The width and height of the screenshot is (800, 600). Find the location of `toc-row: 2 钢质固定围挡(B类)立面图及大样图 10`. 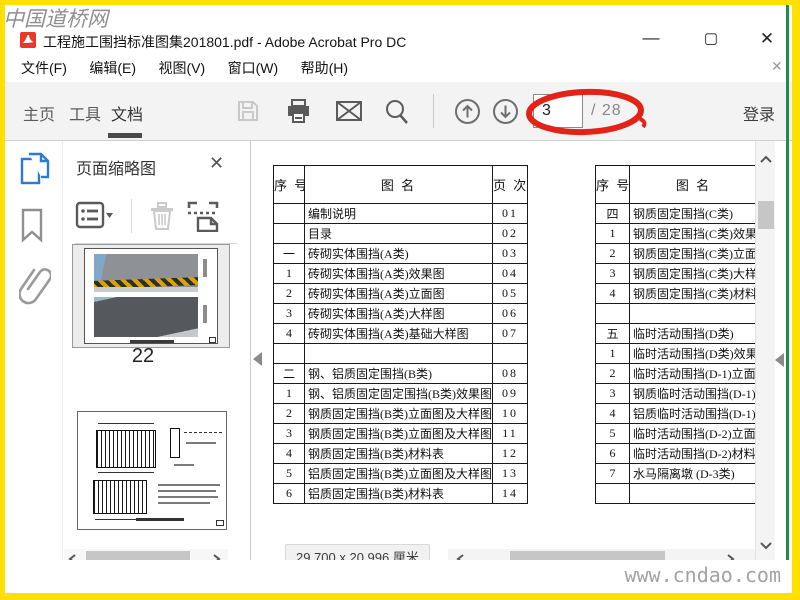

toc-row: 2 钢质固定围挡(B类)立面图及大样图 10 is located at coordinates (400, 413).